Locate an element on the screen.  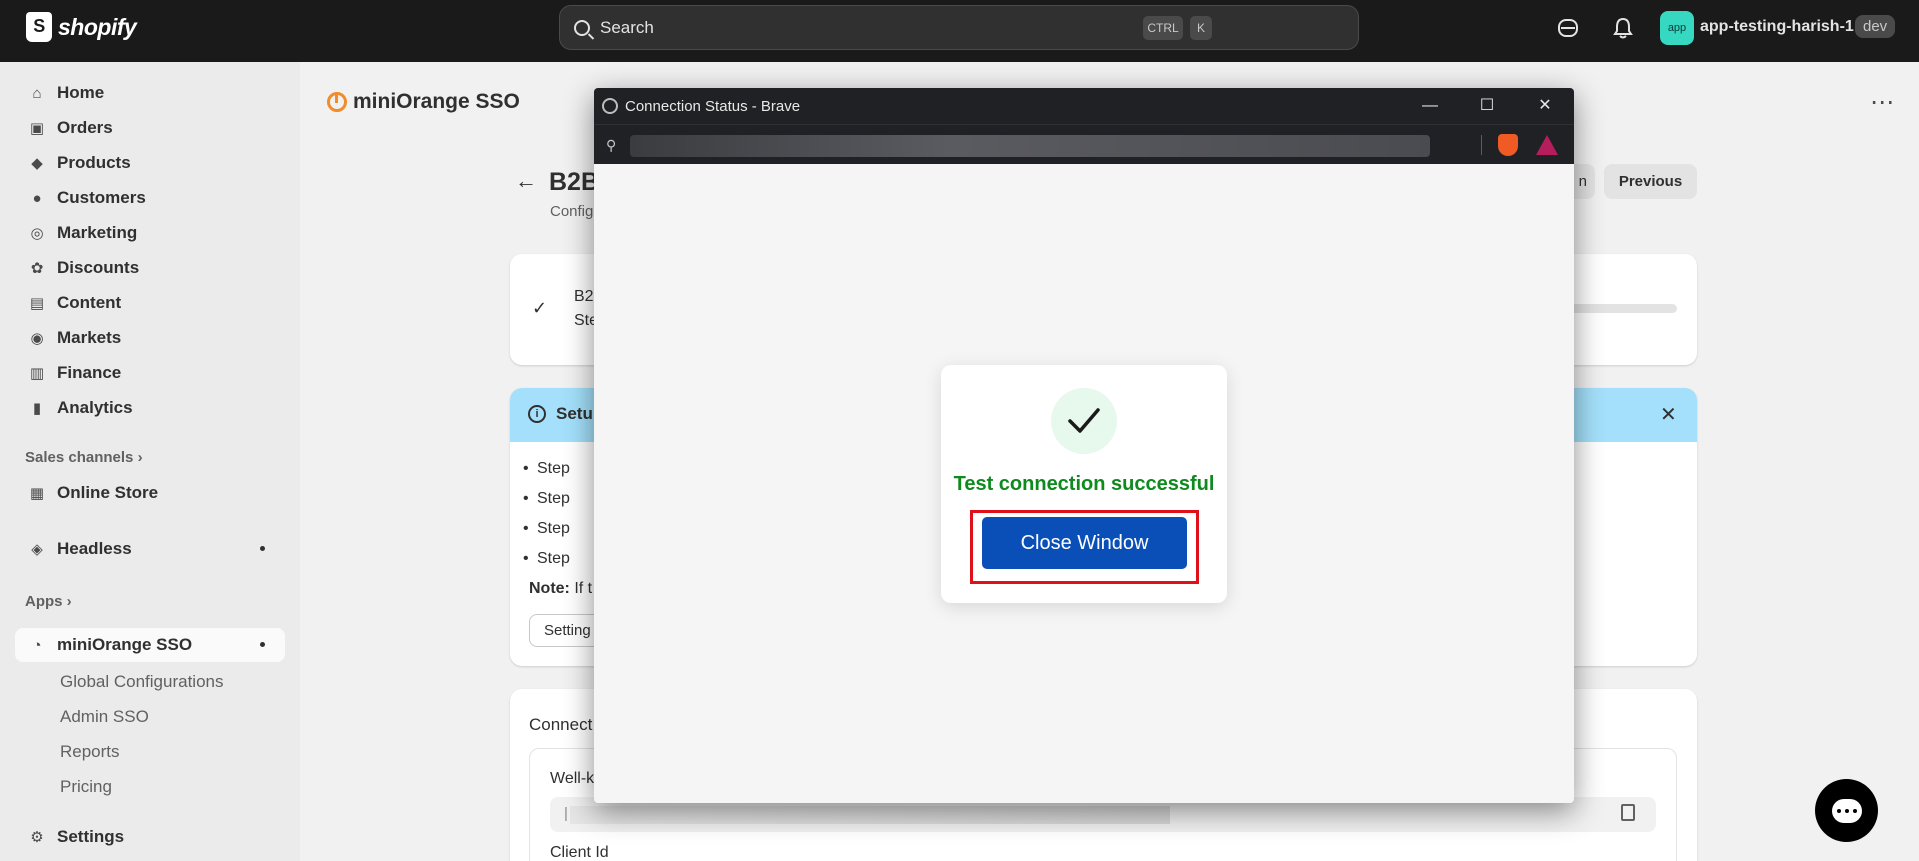
search-icon is located at coordinates (582, 27).